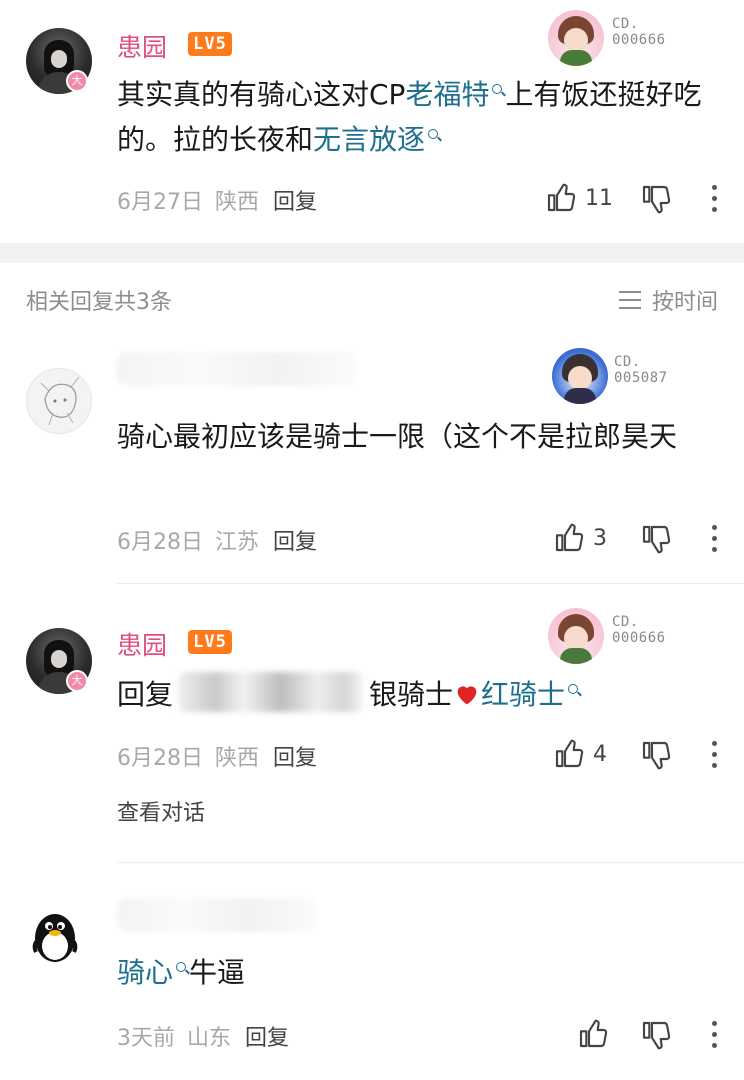 Image resolution: width=744 pixels, height=1080 pixels. Describe the element at coordinates (427, 694) in the screenshot. I see `reply-text: 回复 银骑士 红骑士` at that location.